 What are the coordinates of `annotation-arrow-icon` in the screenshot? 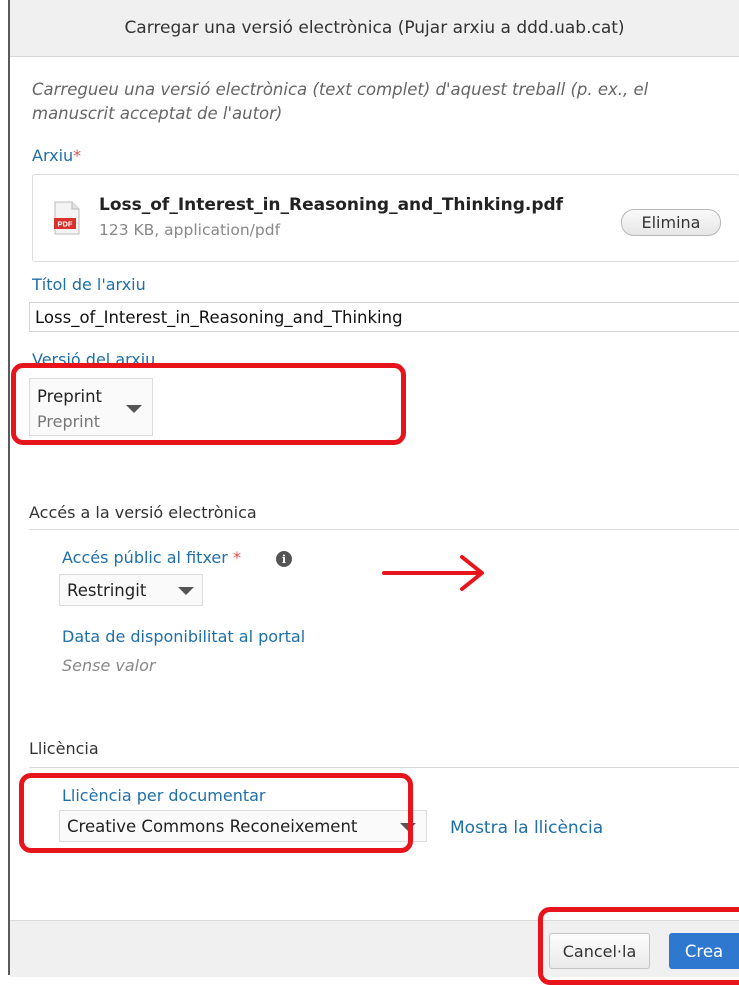 It's located at (433, 573).